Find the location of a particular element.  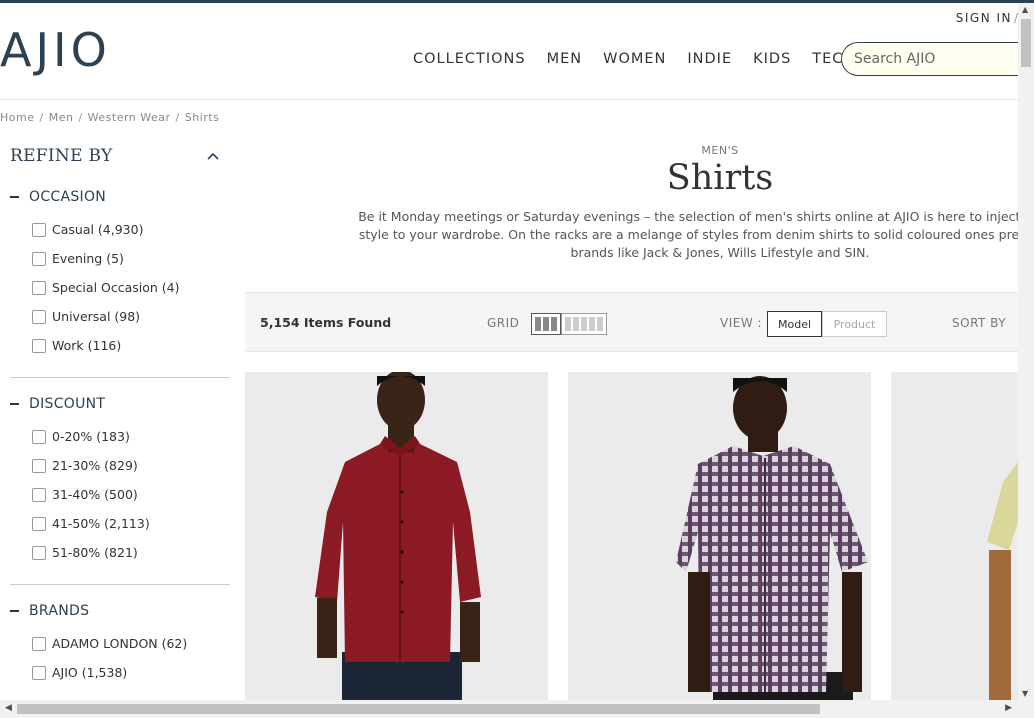

filter-option: Evening (5) is located at coordinates (120, 258).